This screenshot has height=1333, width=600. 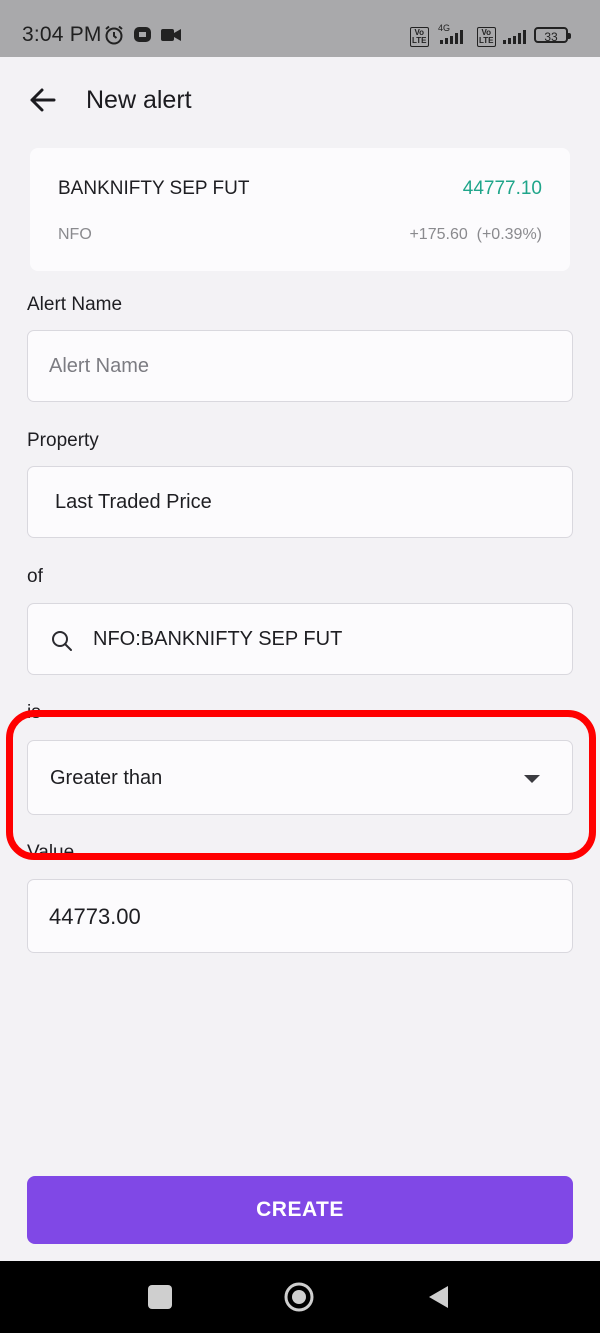 I want to click on value-input: 44773.00, so click(x=300, y=916).